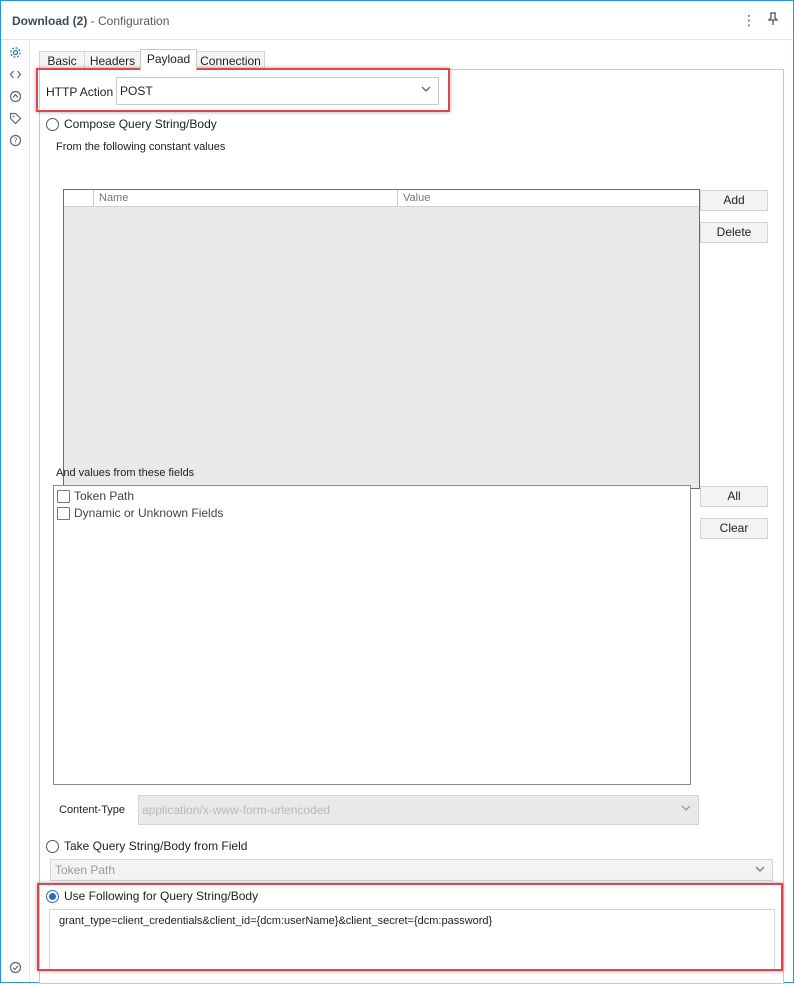  I want to click on fields-label: And values from these fields, so click(125, 473).